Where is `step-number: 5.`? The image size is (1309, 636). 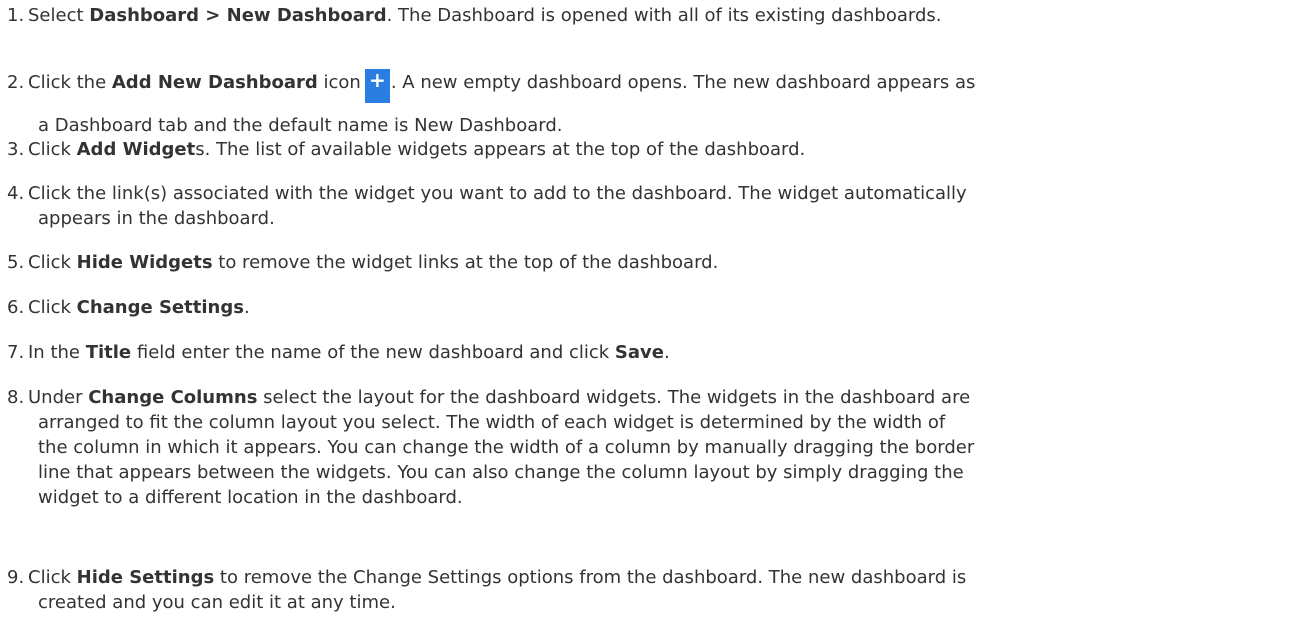 step-number: 5. is located at coordinates (16, 262).